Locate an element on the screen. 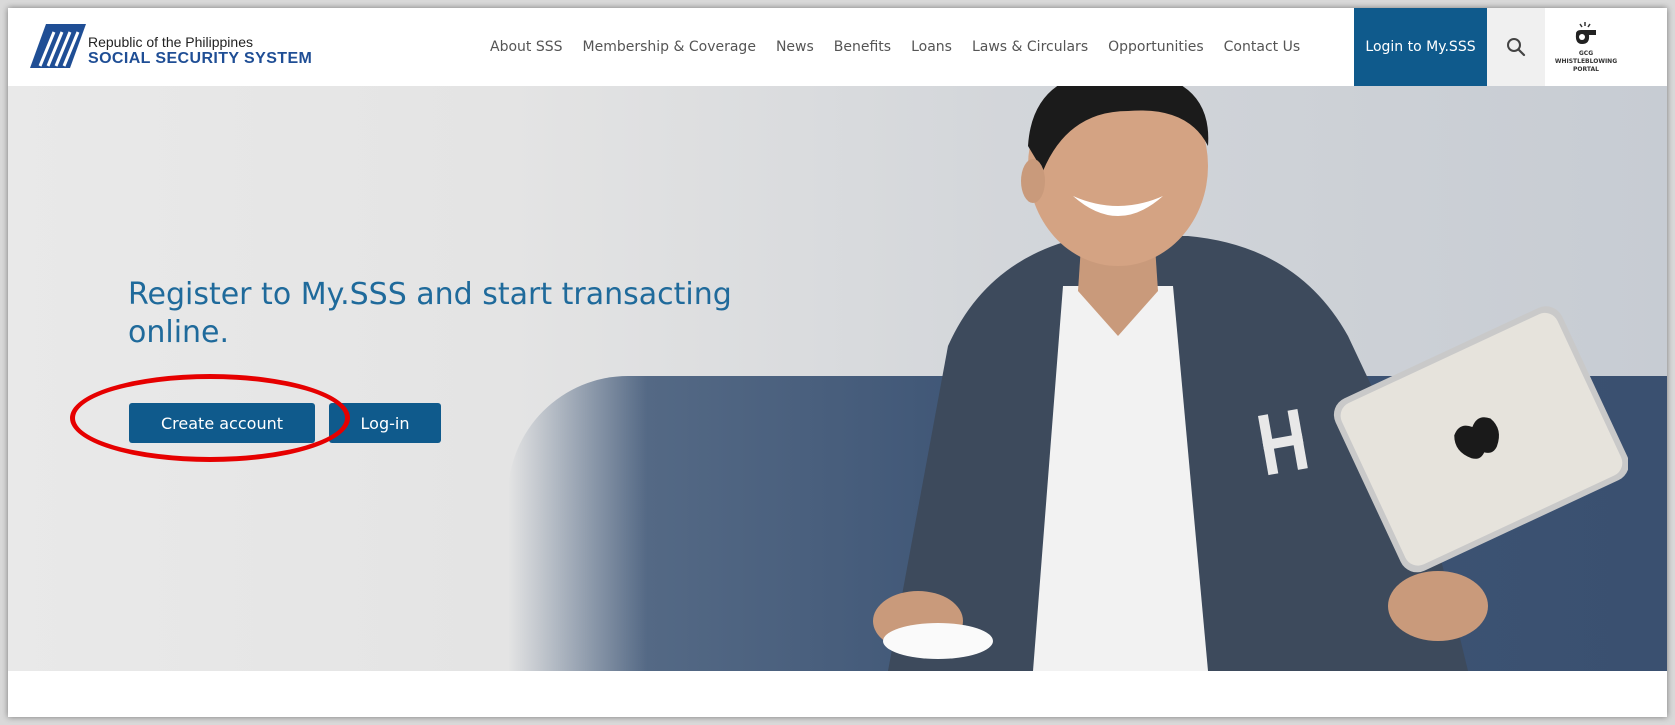 The image size is (1675, 725). whistleblowing-label-line1: GCG is located at coordinates (1586, 53).